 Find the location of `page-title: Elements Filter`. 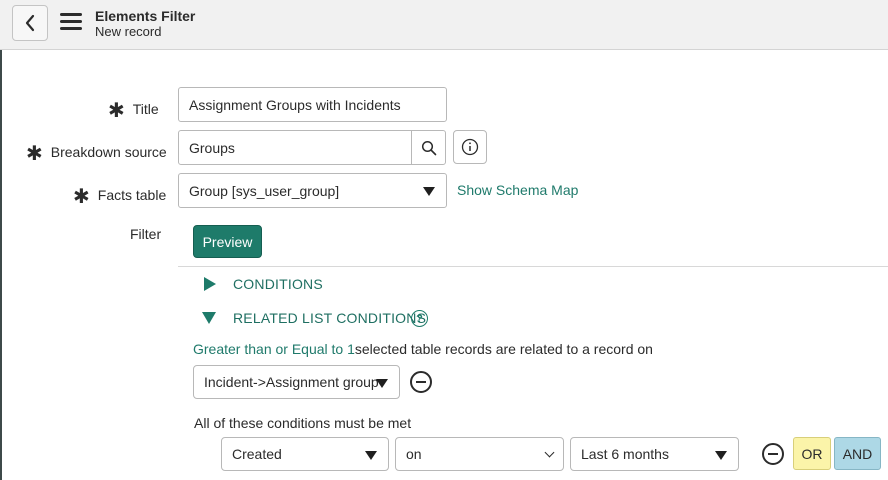

page-title: Elements Filter is located at coordinates (145, 16).